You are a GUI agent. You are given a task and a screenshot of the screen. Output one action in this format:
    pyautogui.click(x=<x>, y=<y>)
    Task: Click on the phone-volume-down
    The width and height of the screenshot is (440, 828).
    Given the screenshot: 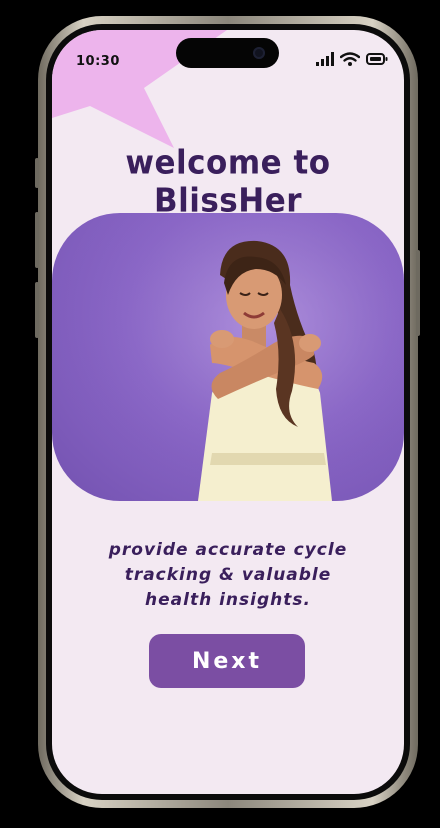 What is the action you would take?
    pyautogui.click(x=37, y=310)
    